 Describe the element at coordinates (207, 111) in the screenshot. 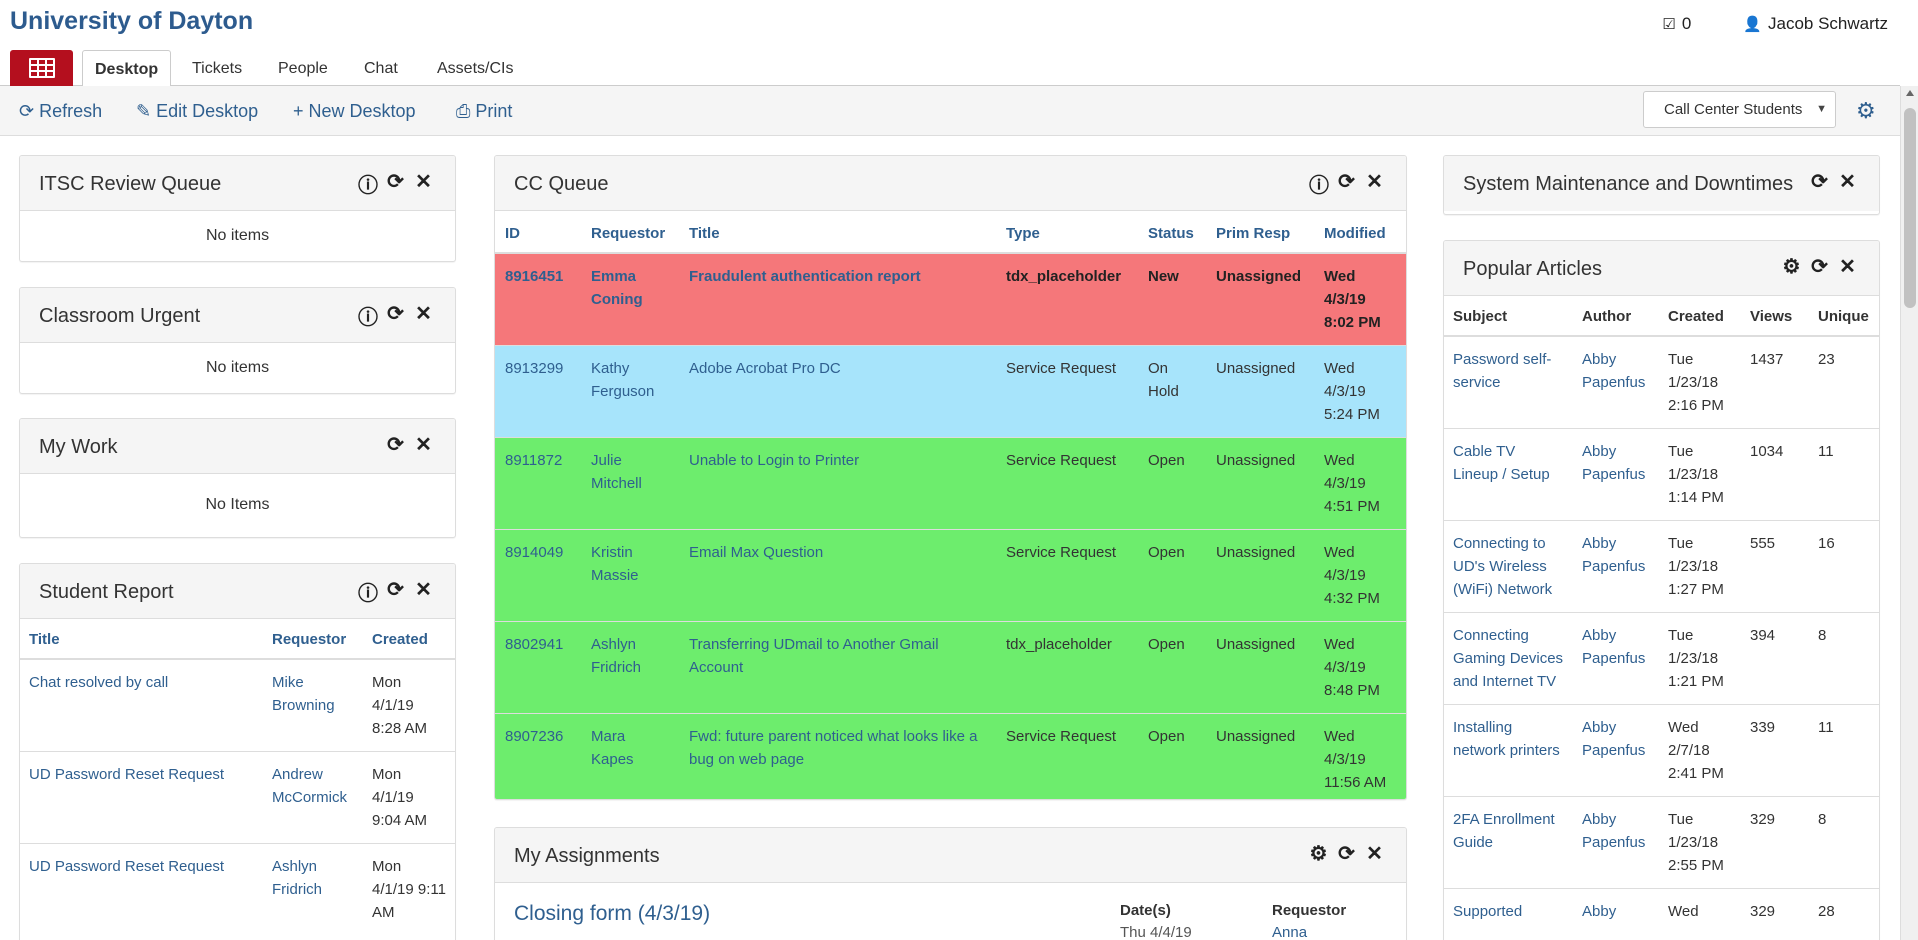

I see `edit-desktop-label: Edit Desktop` at that location.